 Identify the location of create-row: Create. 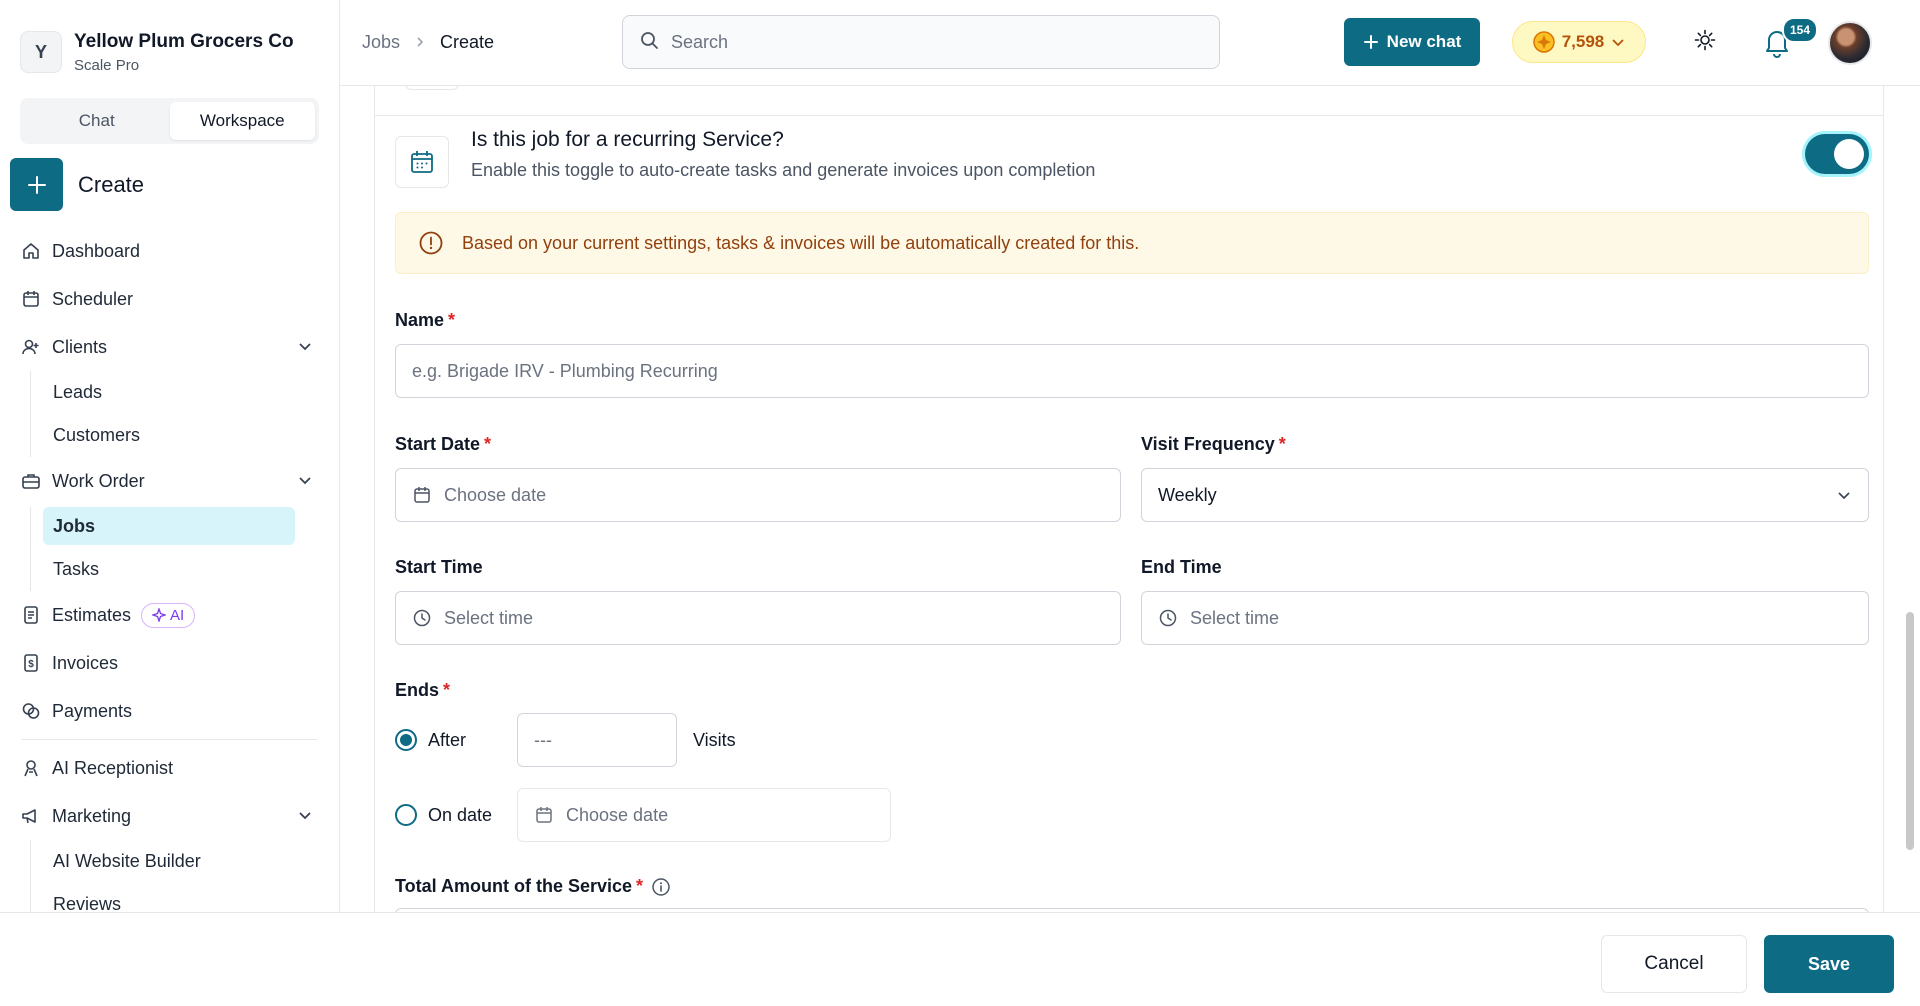
(174, 184).